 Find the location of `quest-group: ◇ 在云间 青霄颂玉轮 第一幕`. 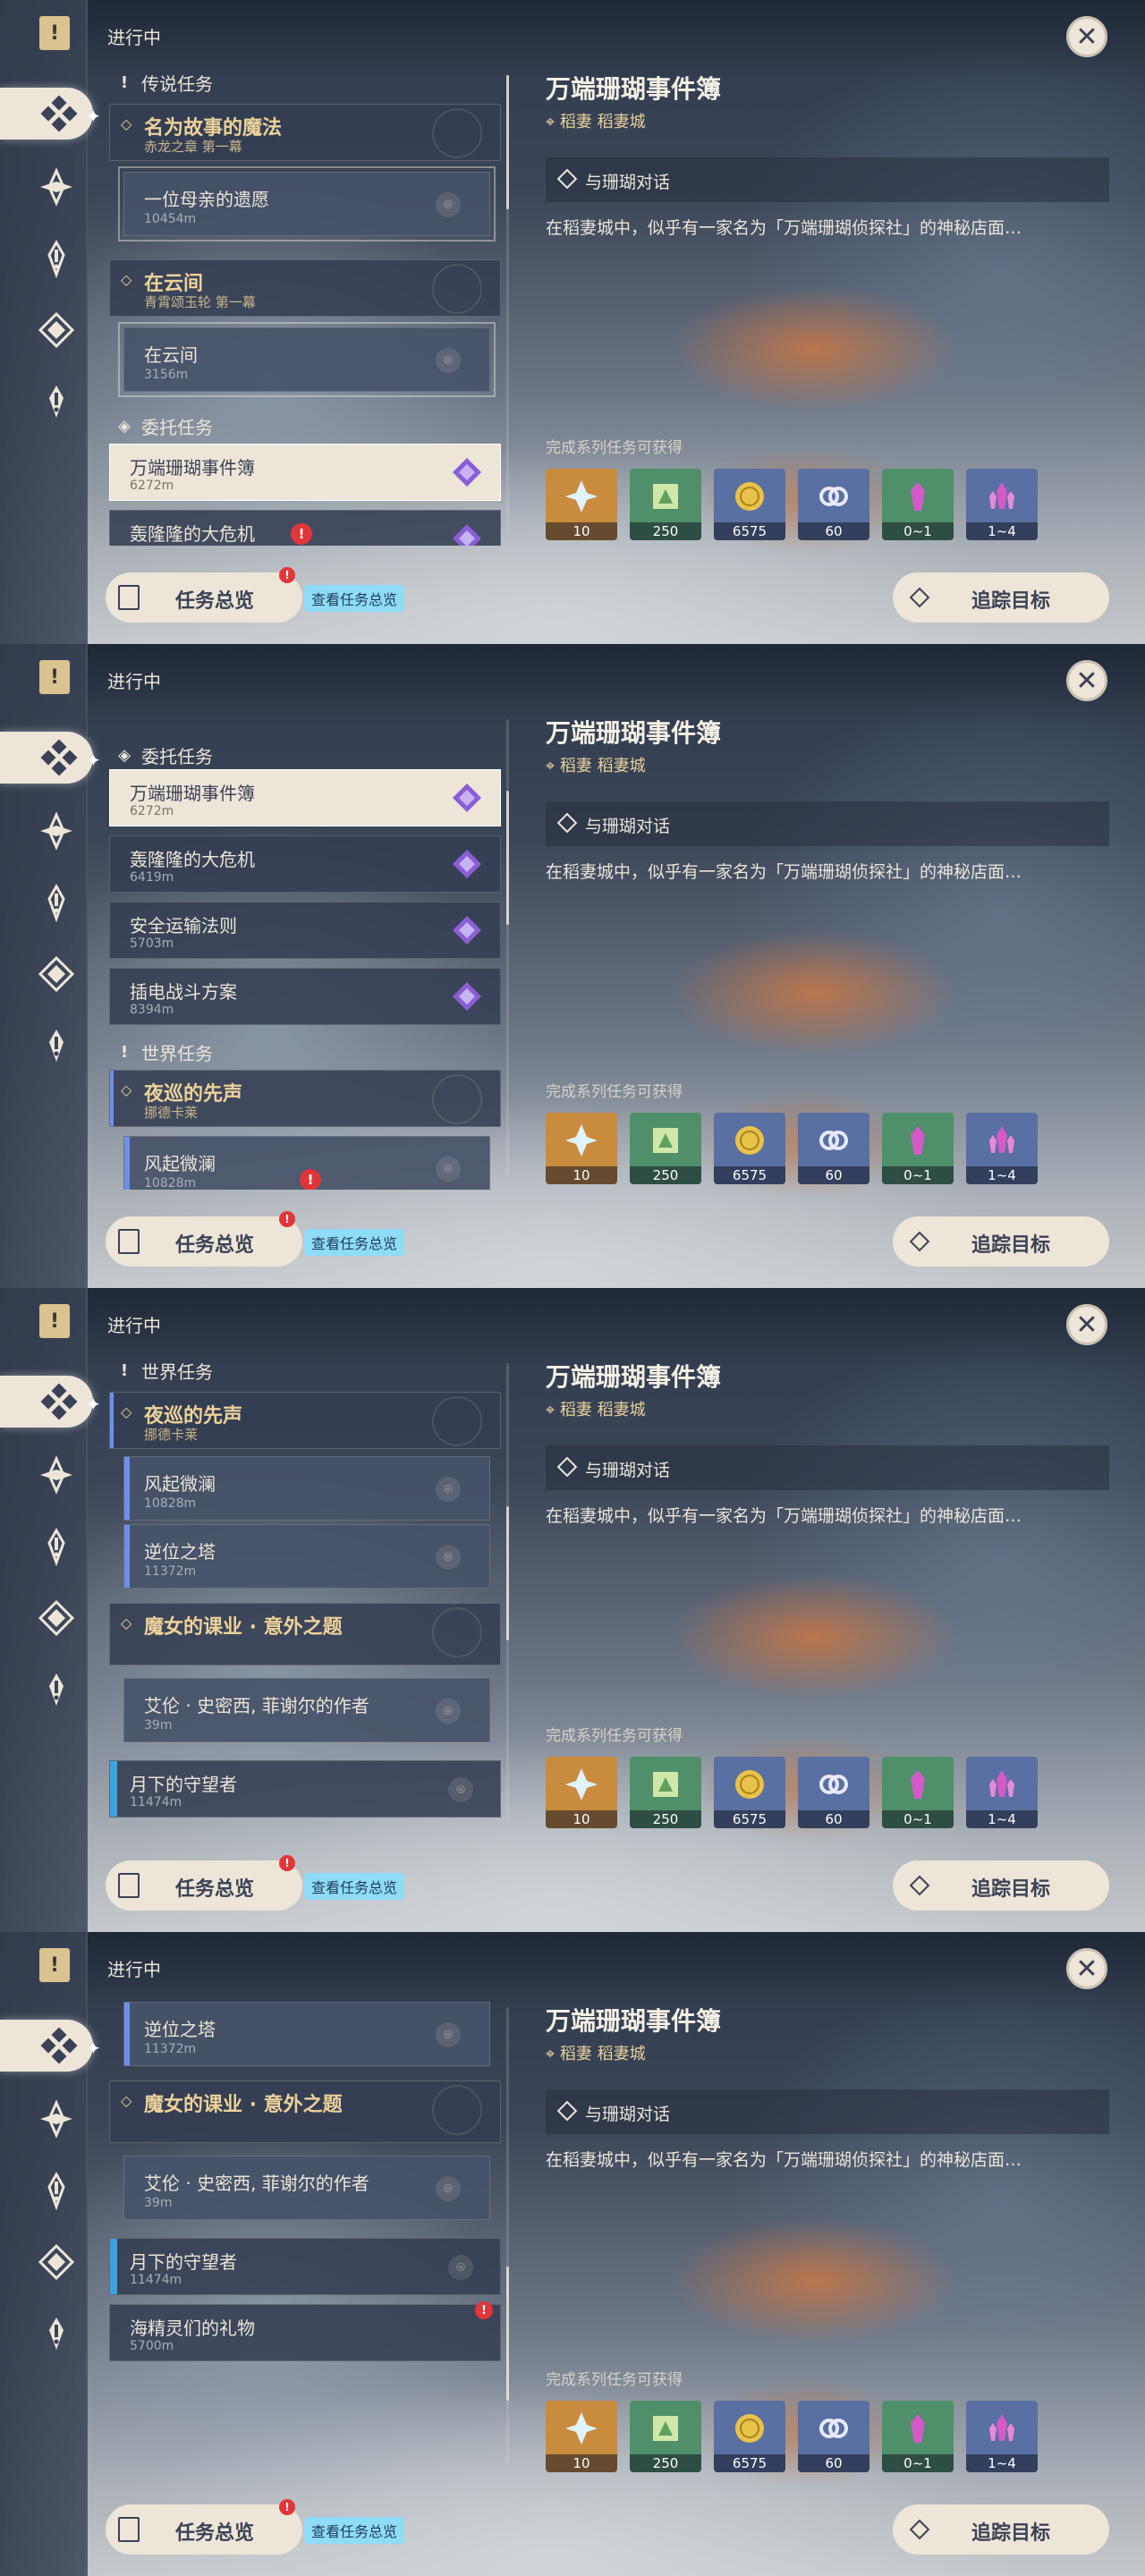

quest-group: ◇ 在云间 青霄颂玉轮 第一幕 is located at coordinates (305, 288).